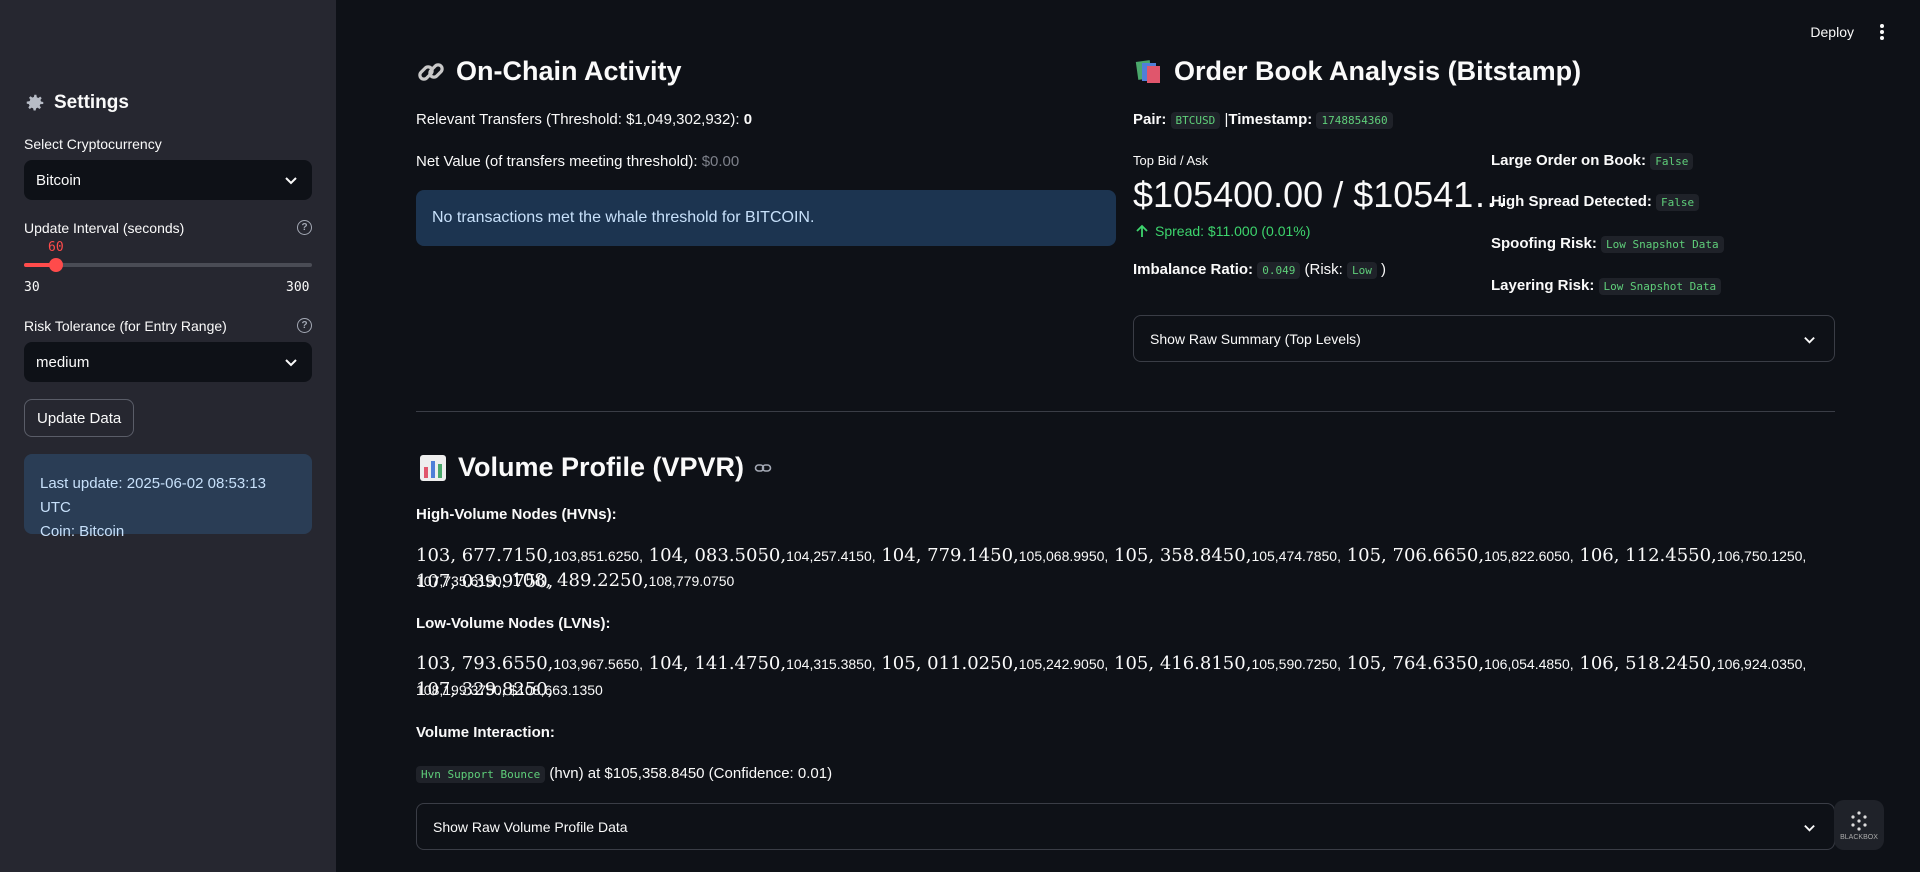  What do you see at coordinates (1832, 32) in the screenshot?
I see `deploy-button: Deploy` at bounding box center [1832, 32].